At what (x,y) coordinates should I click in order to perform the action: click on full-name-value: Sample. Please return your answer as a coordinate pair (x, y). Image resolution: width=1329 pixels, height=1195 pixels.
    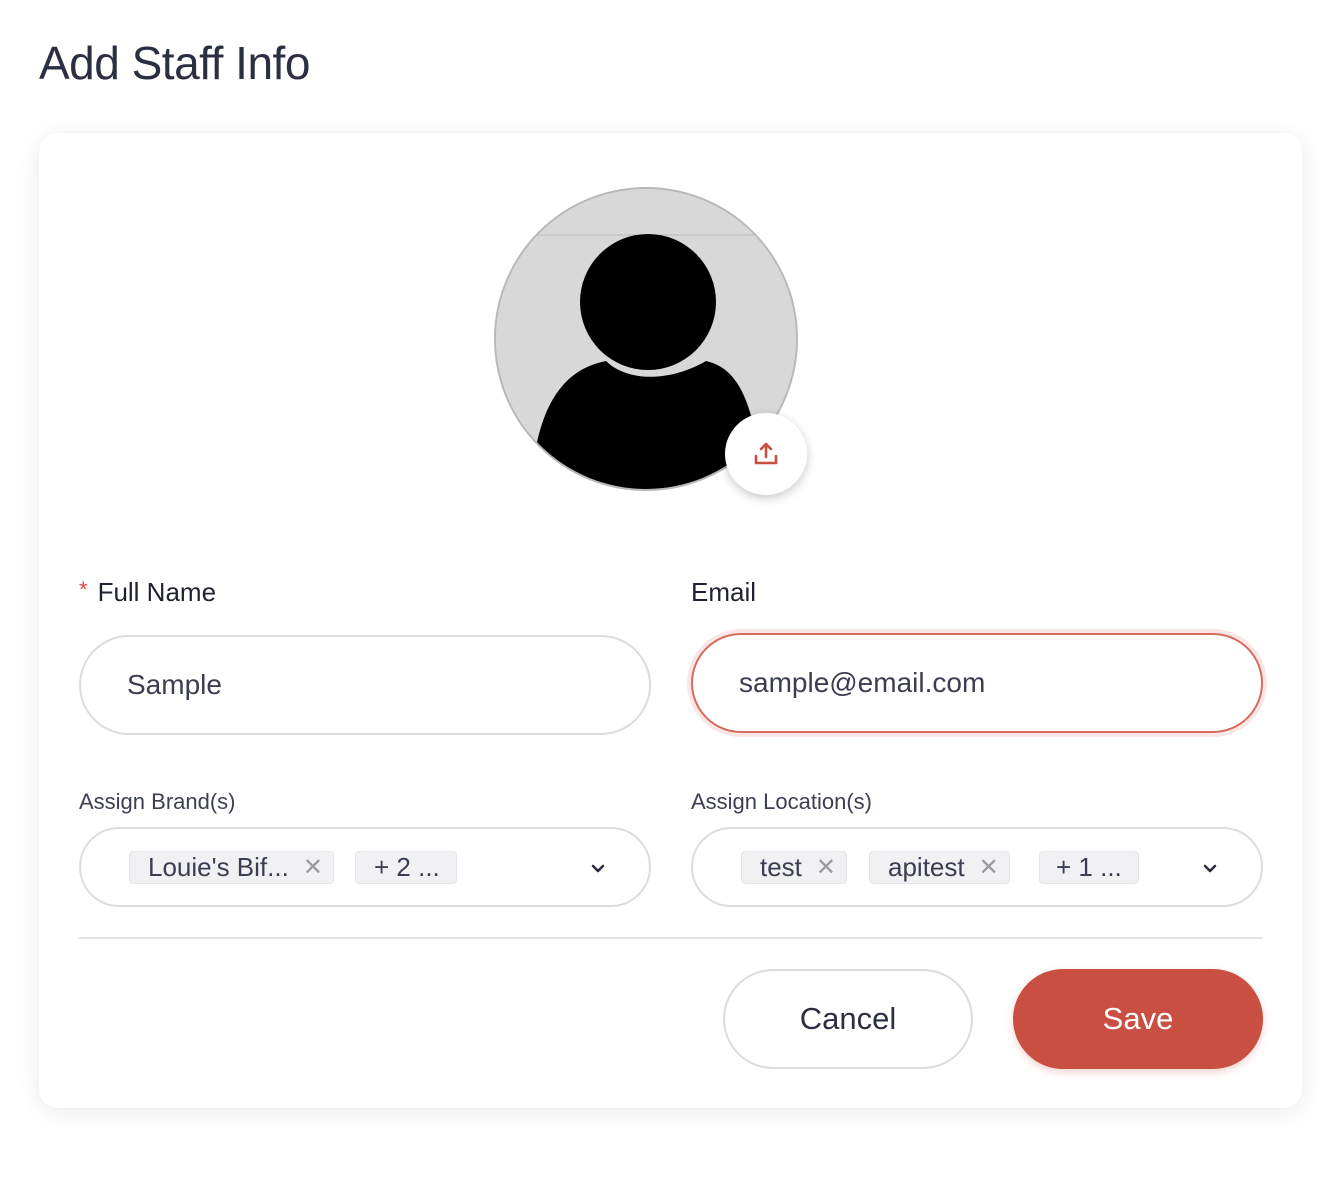
    Looking at the image, I should click on (174, 684).